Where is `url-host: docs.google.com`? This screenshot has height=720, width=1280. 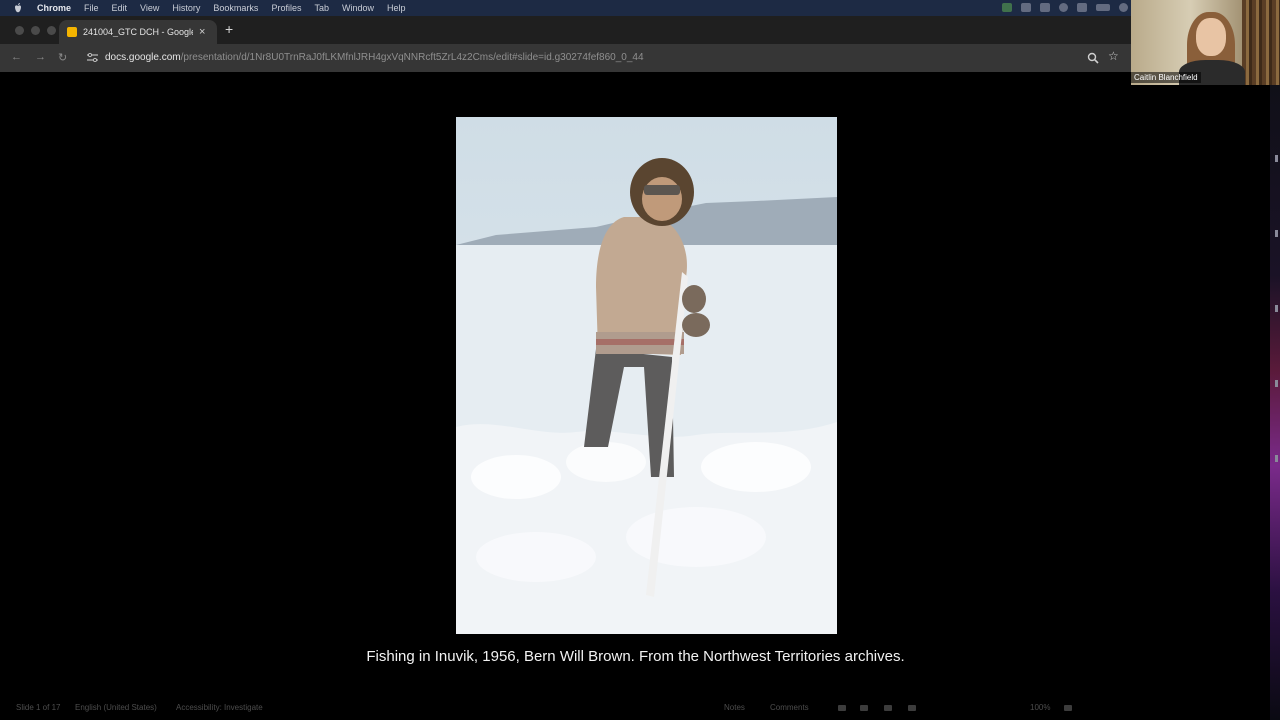
url-host: docs.google.com is located at coordinates (143, 57).